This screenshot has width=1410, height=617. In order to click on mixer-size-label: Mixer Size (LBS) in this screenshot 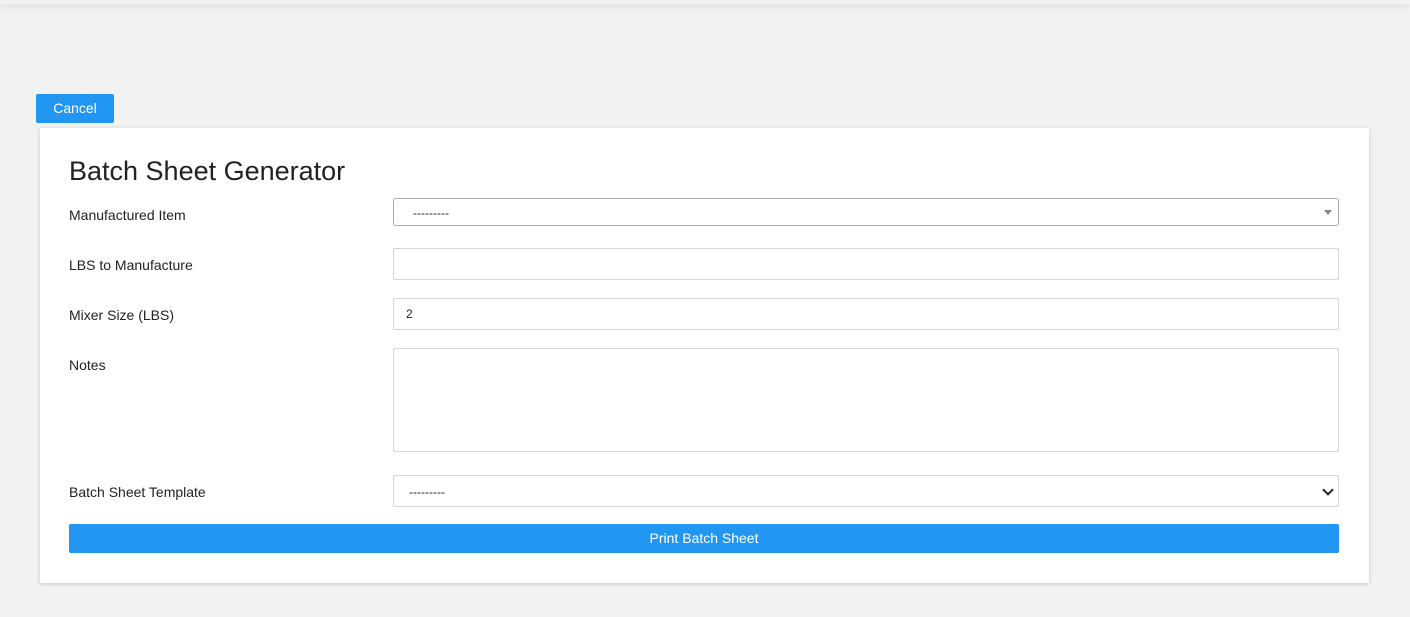, I will do `click(122, 315)`.